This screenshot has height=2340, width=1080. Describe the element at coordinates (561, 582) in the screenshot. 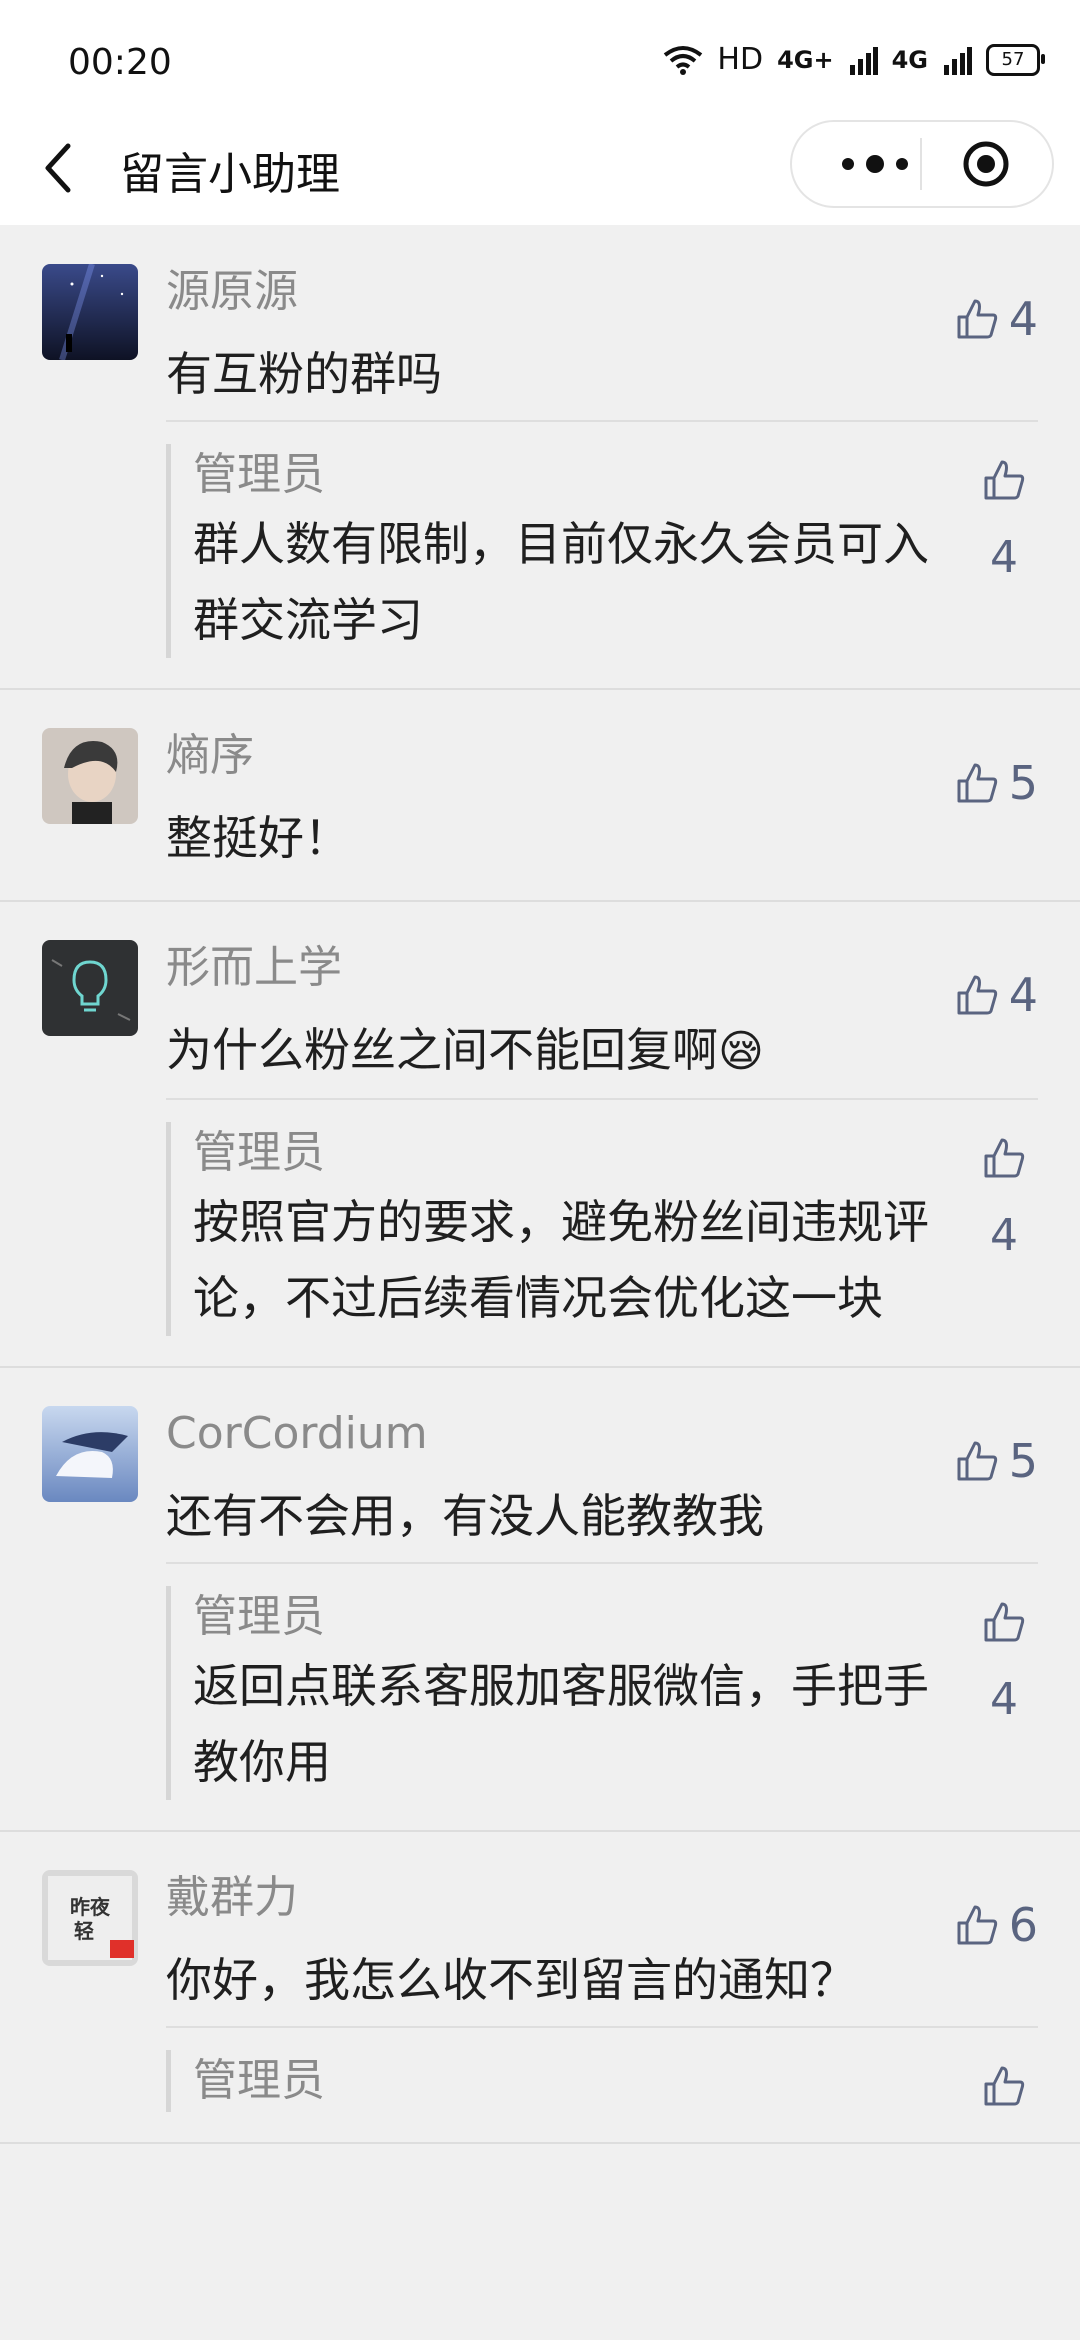

I see `reply-text: 群人数有限制，目前仅永久会员可入群交流学习` at that location.